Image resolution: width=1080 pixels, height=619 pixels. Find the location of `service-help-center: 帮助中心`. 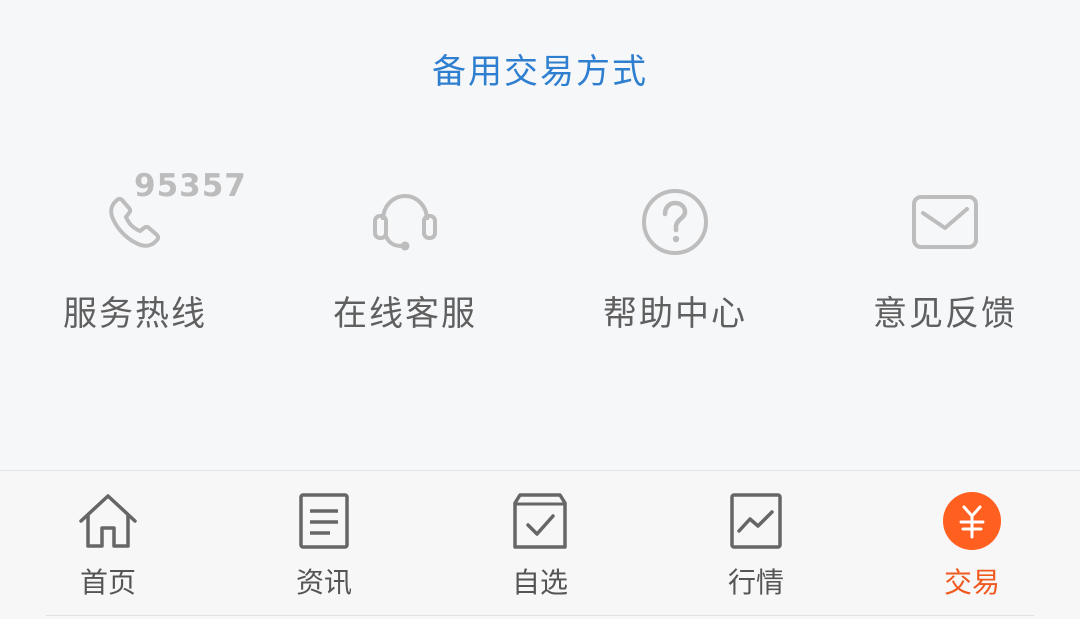

service-help-center: 帮助中心 is located at coordinates (675, 258).